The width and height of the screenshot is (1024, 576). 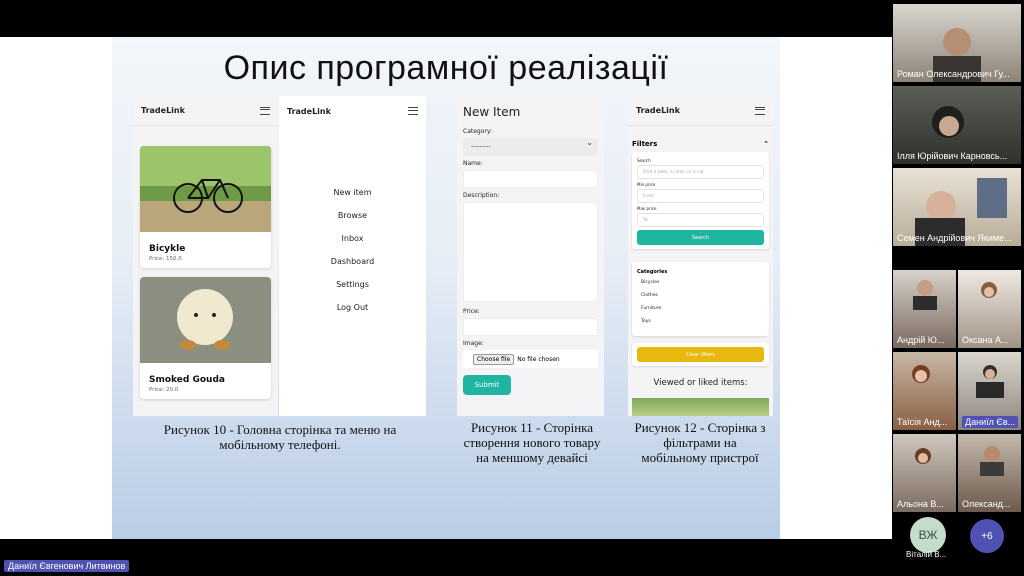 What do you see at coordinates (766, 144) in the screenshot?
I see `chevron-up-icon: ⌃` at bounding box center [766, 144].